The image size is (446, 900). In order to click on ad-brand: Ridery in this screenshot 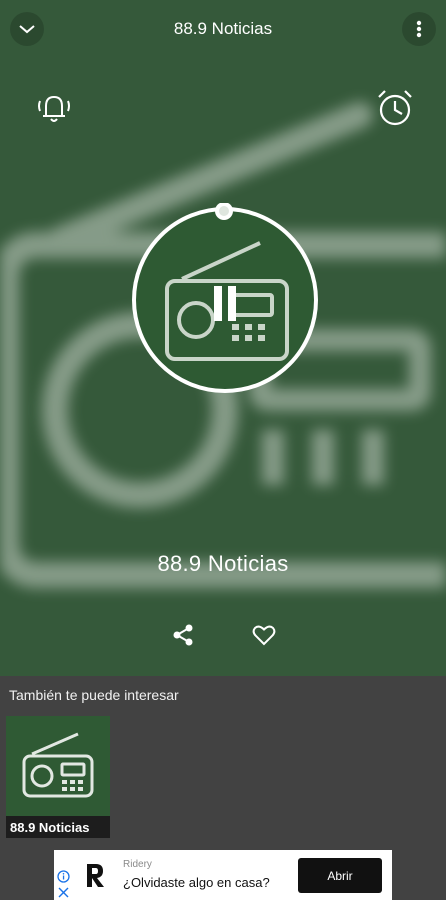, I will do `click(137, 864)`.